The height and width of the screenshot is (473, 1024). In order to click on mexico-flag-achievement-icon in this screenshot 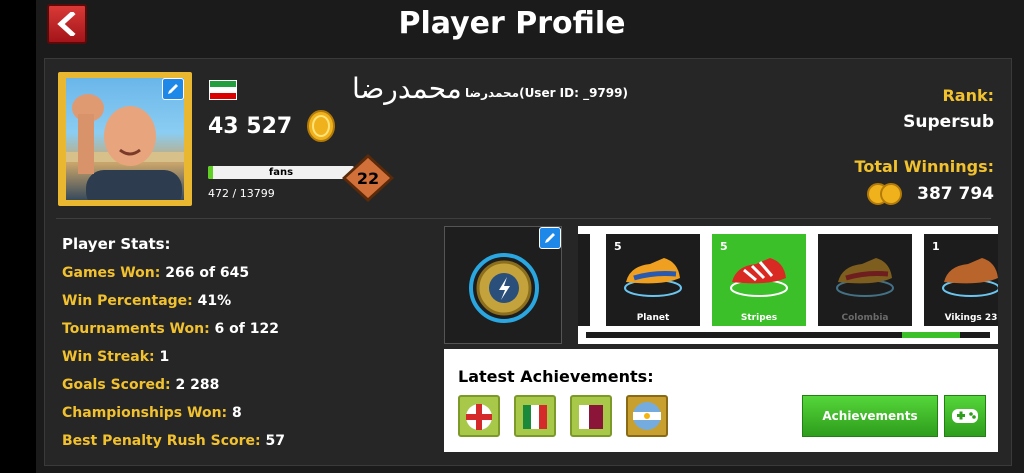, I will do `click(535, 416)`.